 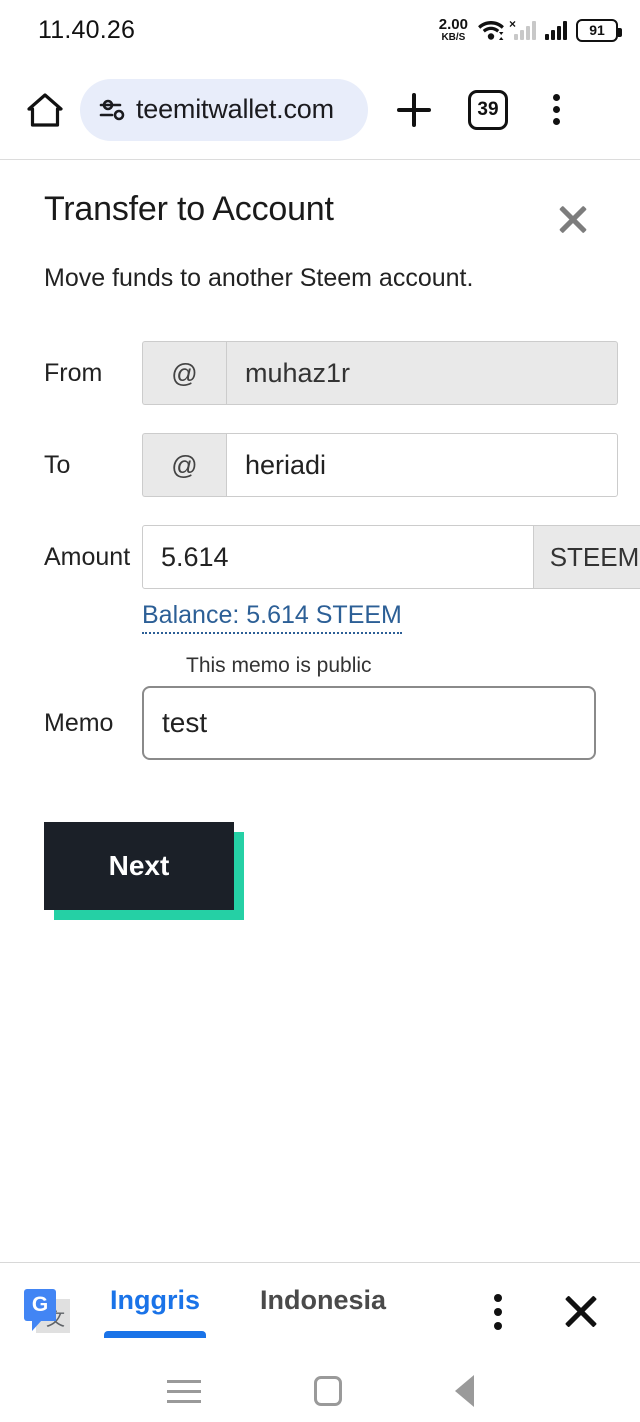 I want to click on translate-close-button, so click(x=581, y=1312).